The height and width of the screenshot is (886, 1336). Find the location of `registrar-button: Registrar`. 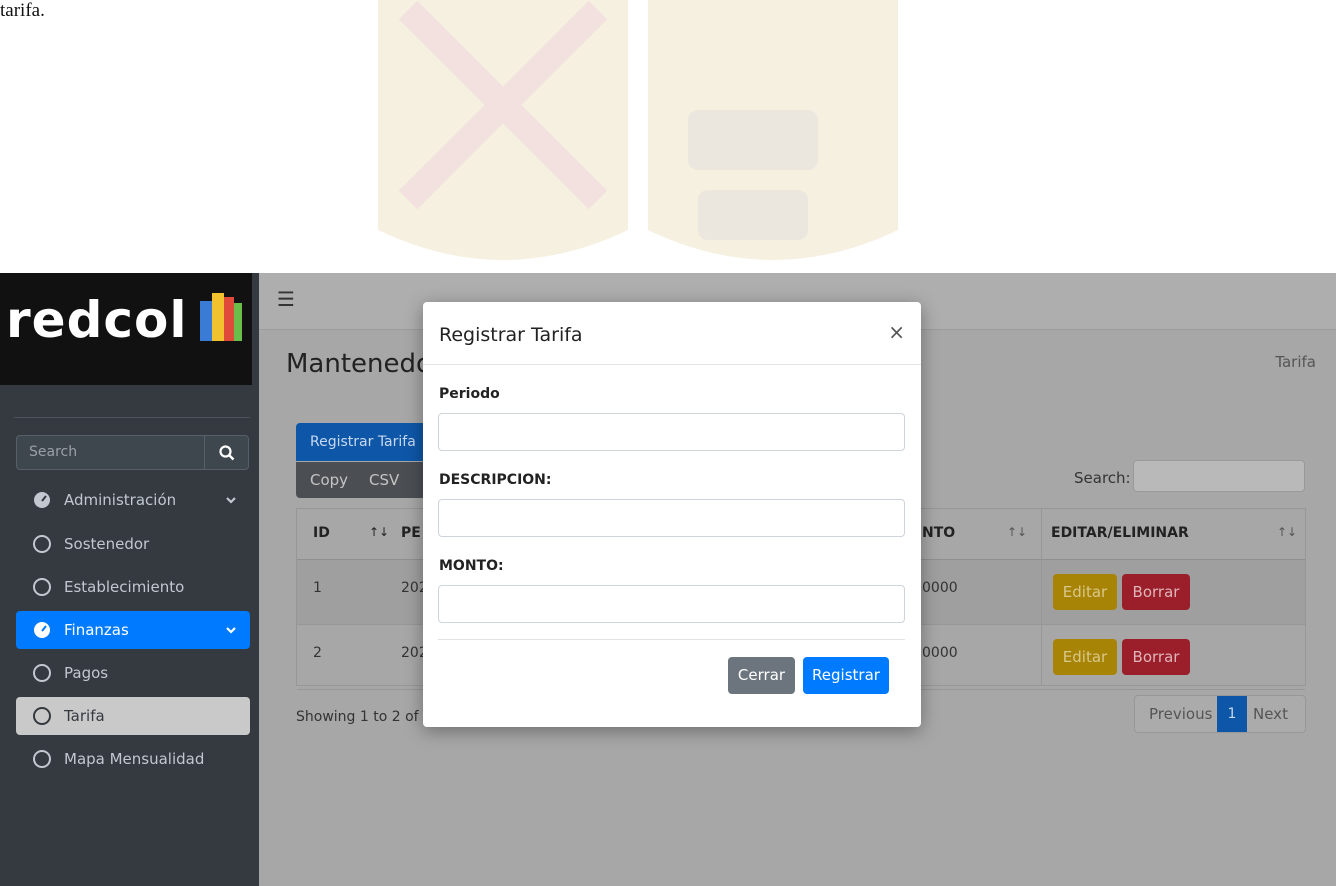

registrar-button: Registrar is located at coordinates (846, 675).